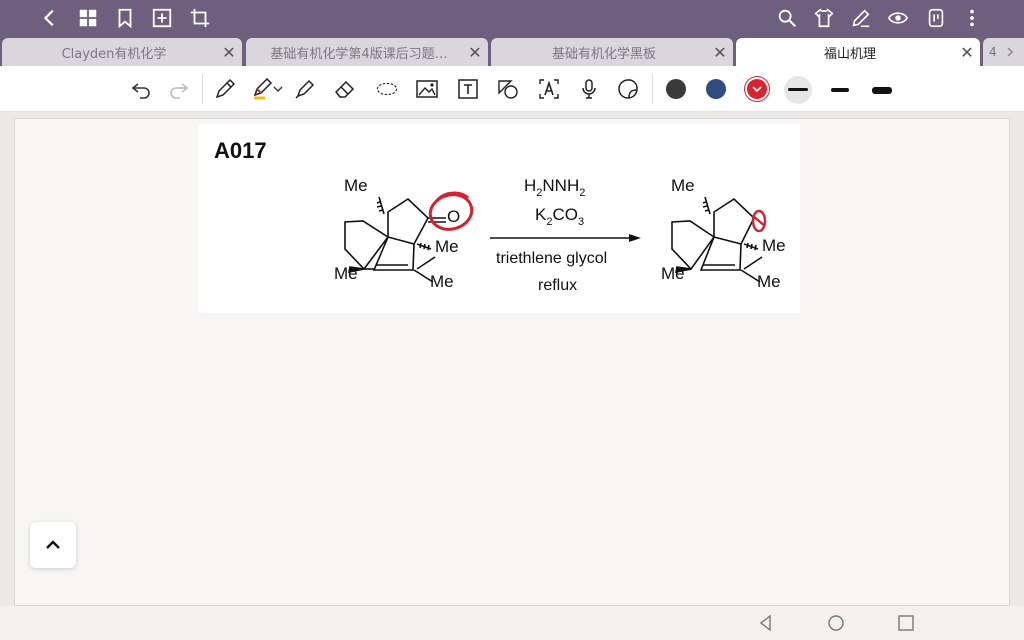  Describe the element at coordinates (559, 216) in the screenshot. I see `reagent-line2: K2CO3` at that location.